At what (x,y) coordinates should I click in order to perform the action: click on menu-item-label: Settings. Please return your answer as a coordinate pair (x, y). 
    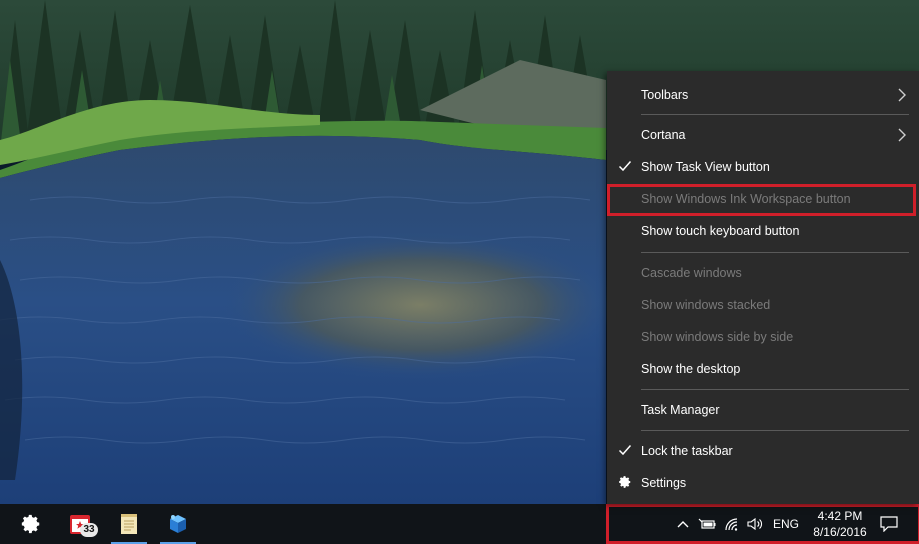
    Looking at the image, I should click on (664, 483).